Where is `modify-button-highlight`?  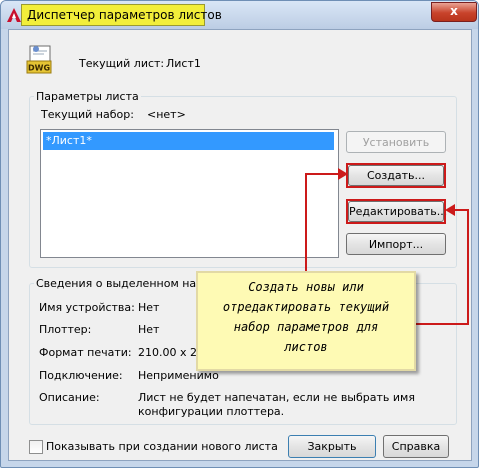 modify-button-highlight is located at coordinates (396, 211).